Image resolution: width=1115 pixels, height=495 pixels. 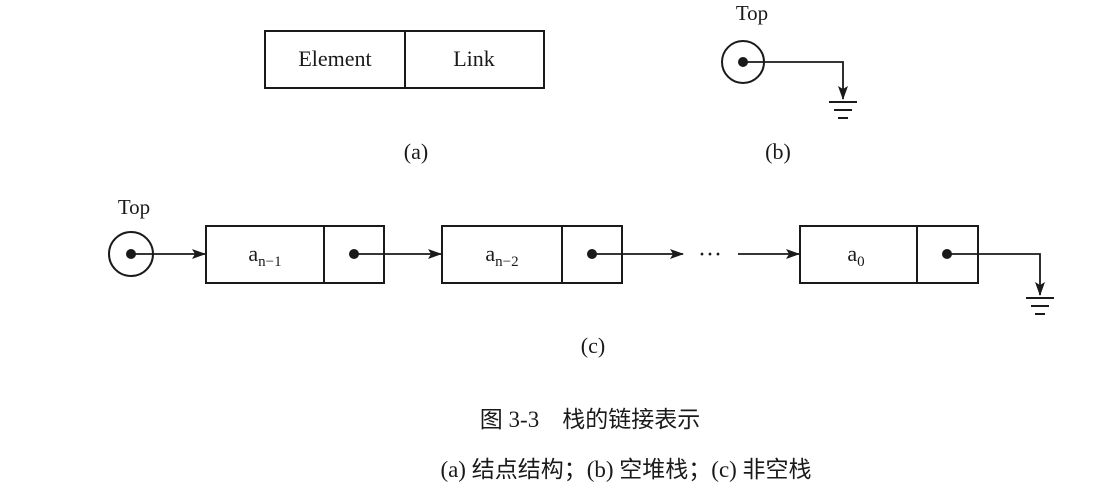 What do you see at coordinates (416, 151) in the screenshot?
I see `panel-a-label: (a)` at bounding box center [416, 151].